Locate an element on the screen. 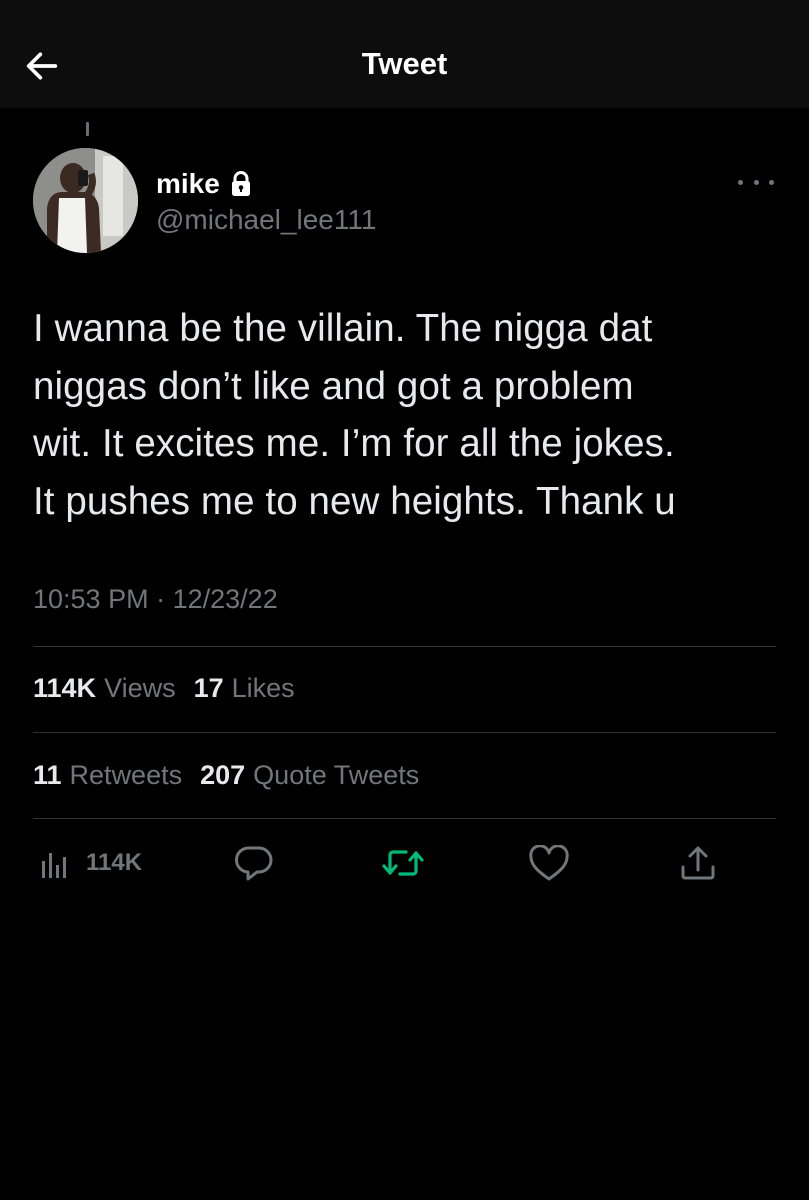 The width and height of the screenshot is (809, 1200). views-stat: 114K Views is located at coordinates (104, 688).